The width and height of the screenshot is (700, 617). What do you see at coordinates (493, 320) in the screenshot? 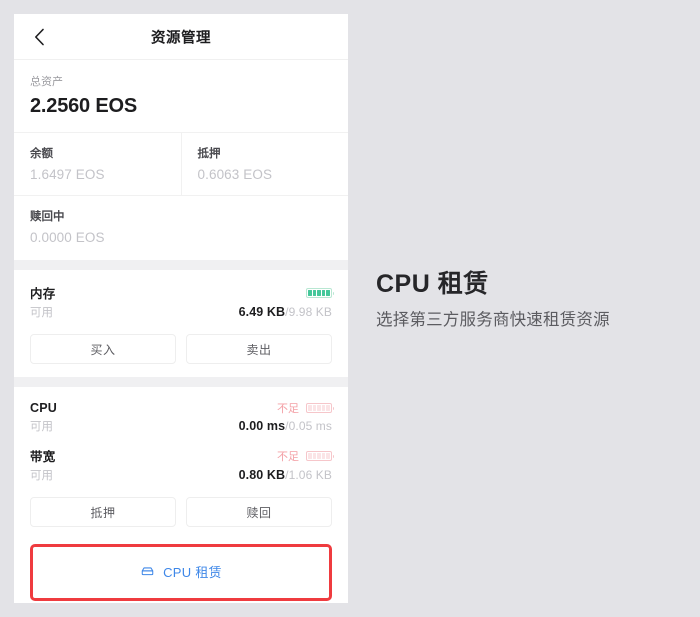
I see `caption-subtitle: 选择第三方服务商快速租赁资源` at bounding box center [493, 320].